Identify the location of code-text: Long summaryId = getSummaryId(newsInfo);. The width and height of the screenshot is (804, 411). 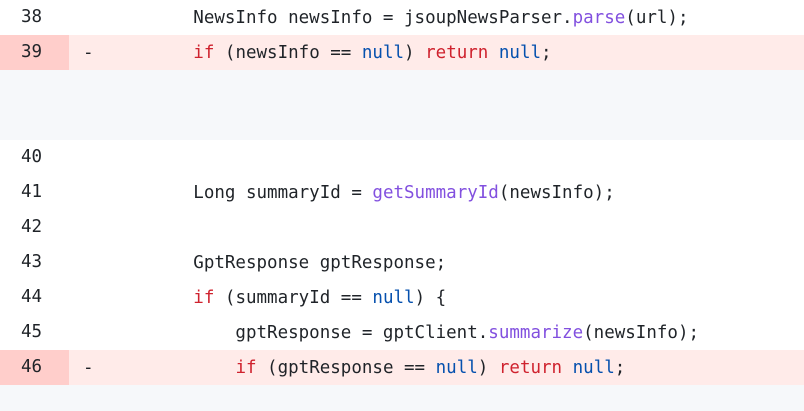
(362, 192).